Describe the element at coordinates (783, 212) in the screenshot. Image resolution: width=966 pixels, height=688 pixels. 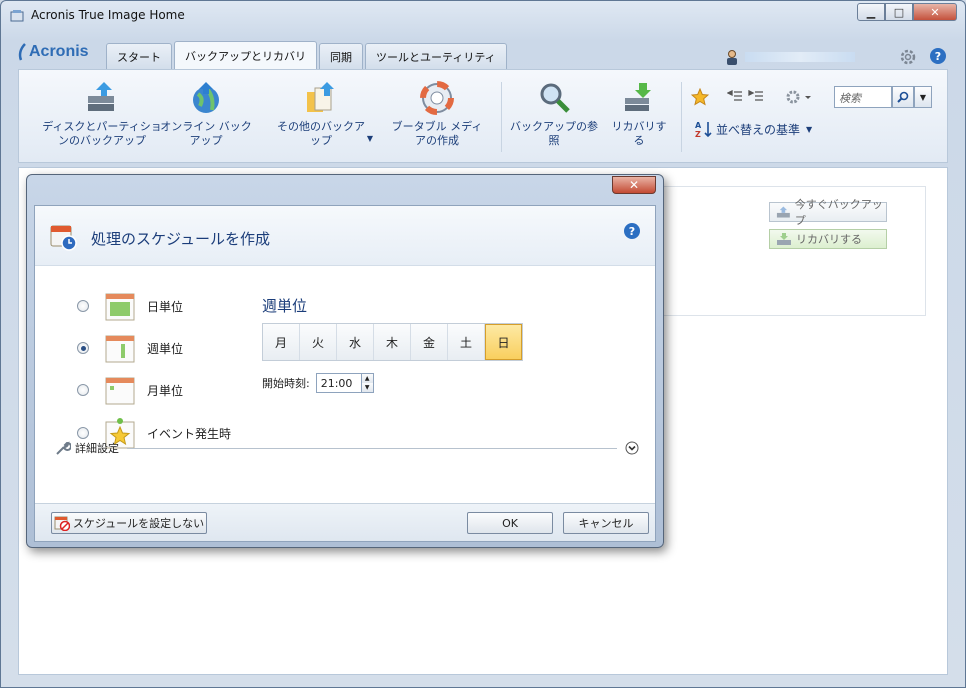
I see `backup-now-icon` at that location.